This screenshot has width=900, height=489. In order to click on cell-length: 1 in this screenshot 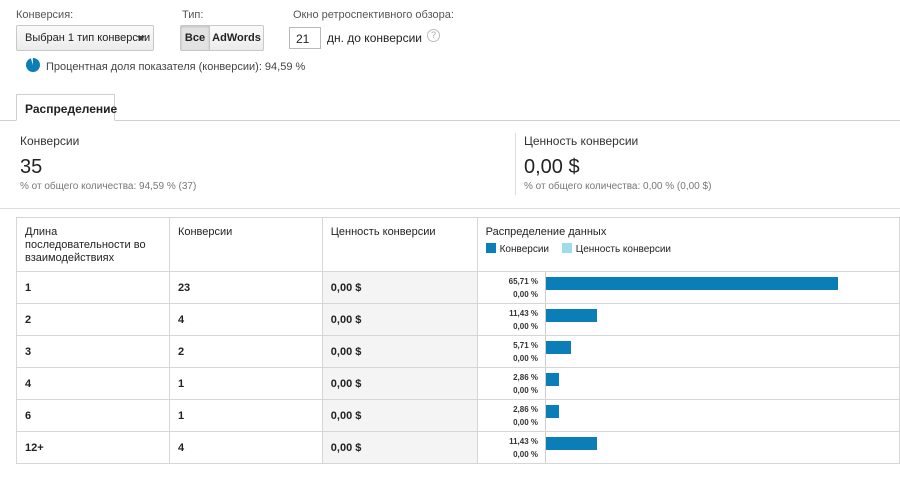, I will do `click(93, 287)`.